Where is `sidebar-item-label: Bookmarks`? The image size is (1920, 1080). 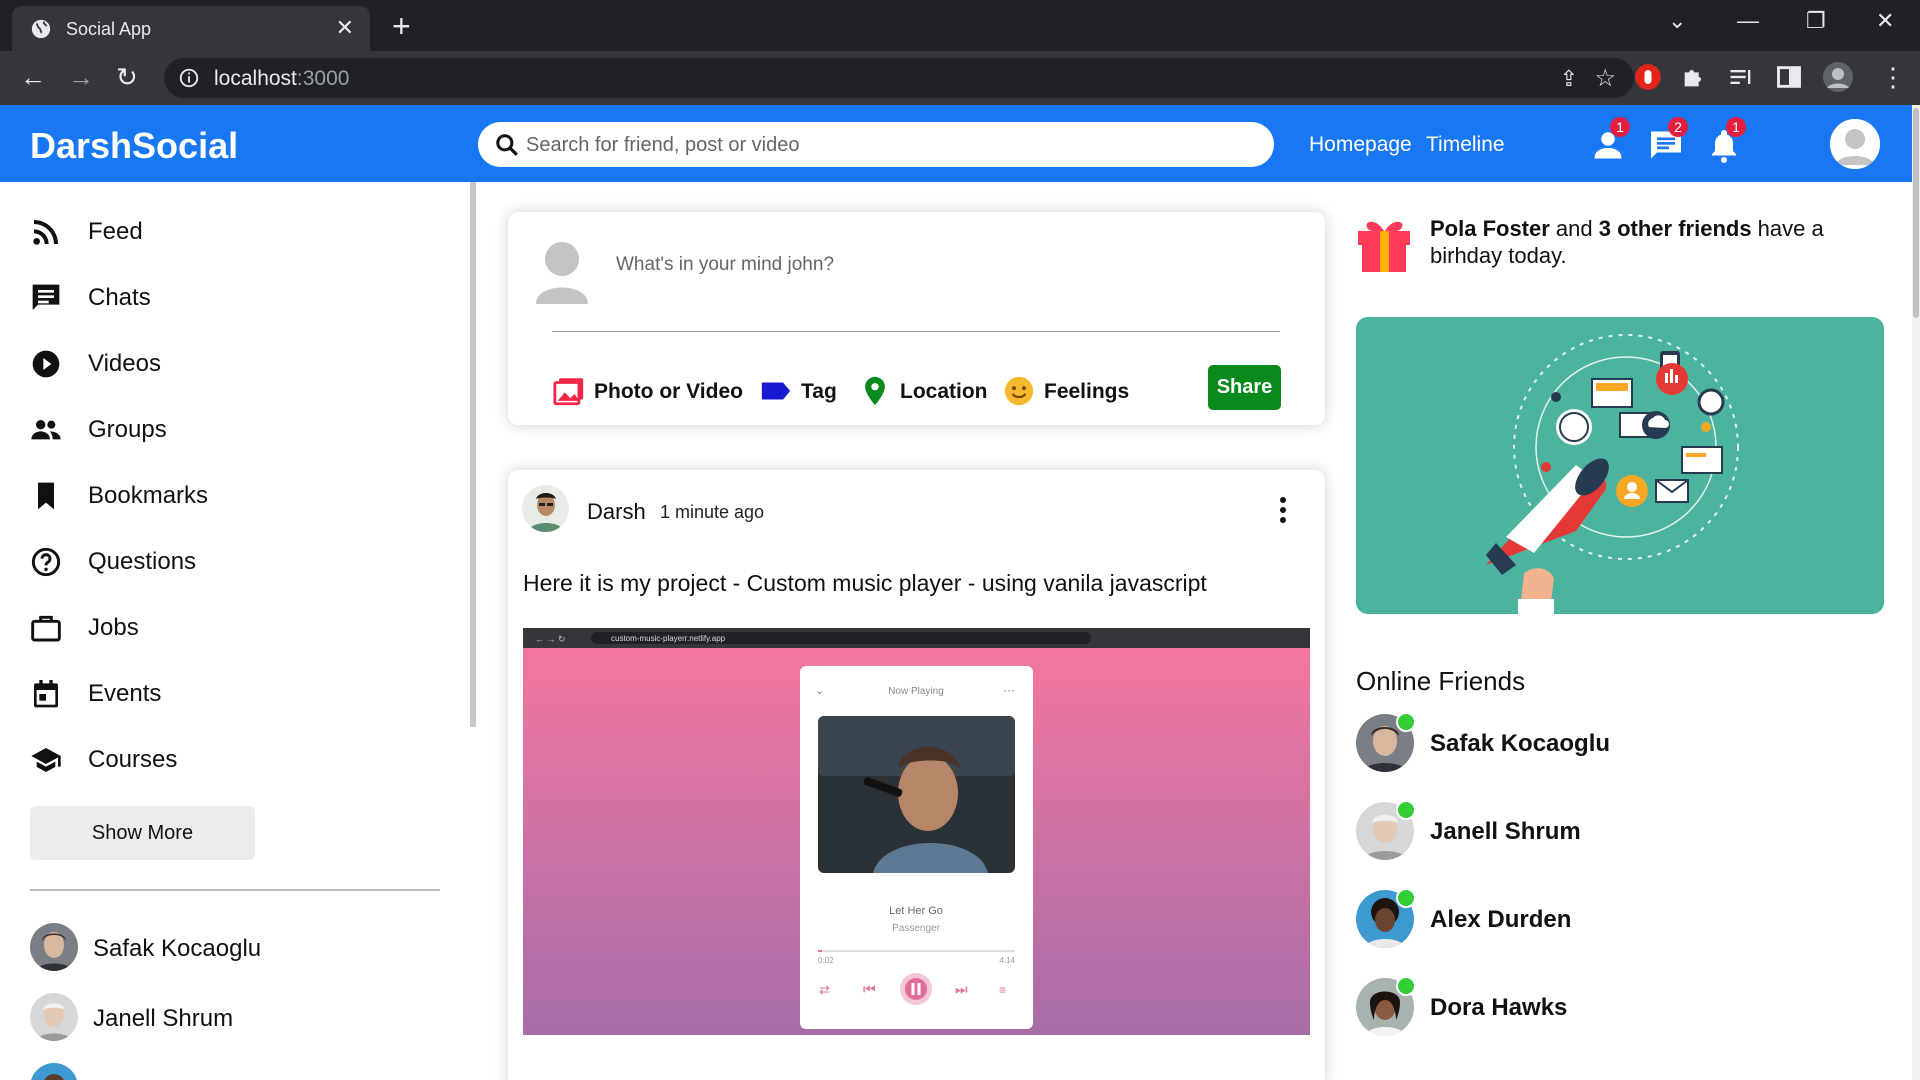
sidebar-item-label: Bookmarks is located at coordinates (148, 495).